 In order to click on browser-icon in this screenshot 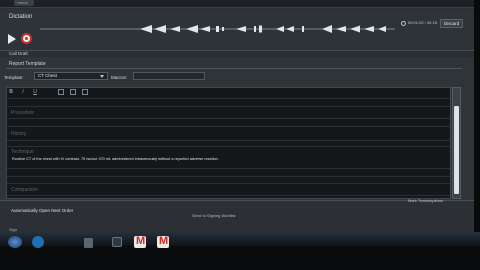, I will do `click(38, 242)`.